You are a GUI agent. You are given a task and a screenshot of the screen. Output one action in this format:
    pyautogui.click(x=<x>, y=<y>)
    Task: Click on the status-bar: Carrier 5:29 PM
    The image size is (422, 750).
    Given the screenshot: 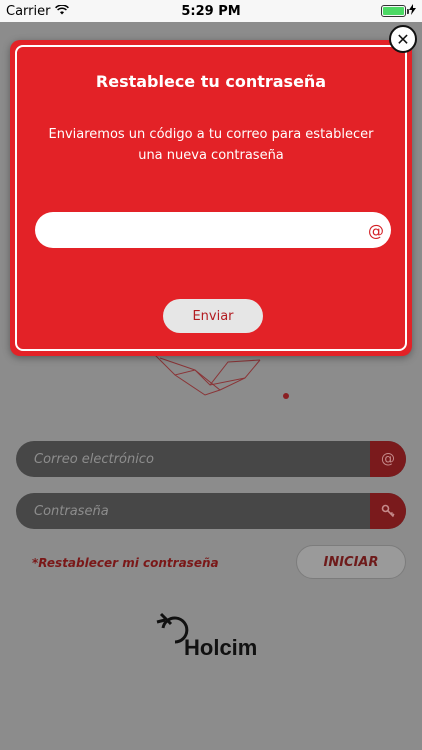 What is the action you would take?
    pyautogui.click(x=211, y=11)
    